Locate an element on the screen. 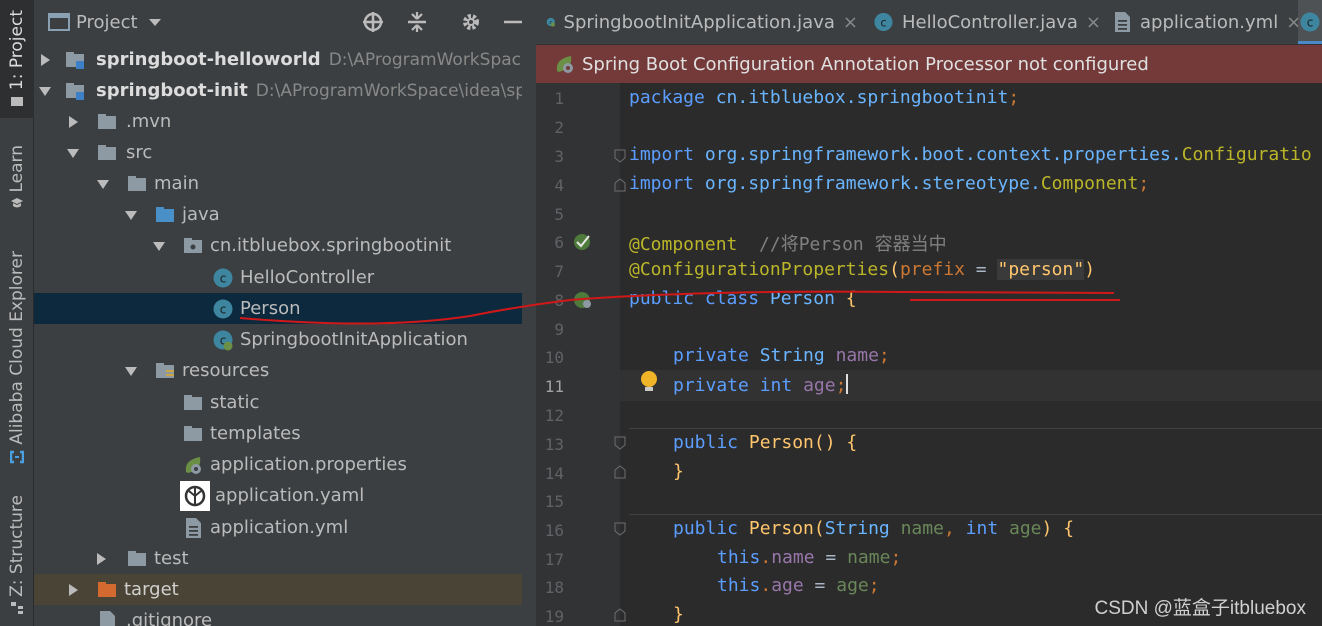 The height and width of the screenshot is (626, 1322). tree-item-gitignore: .gitignore is located at coordinates (285, 615).